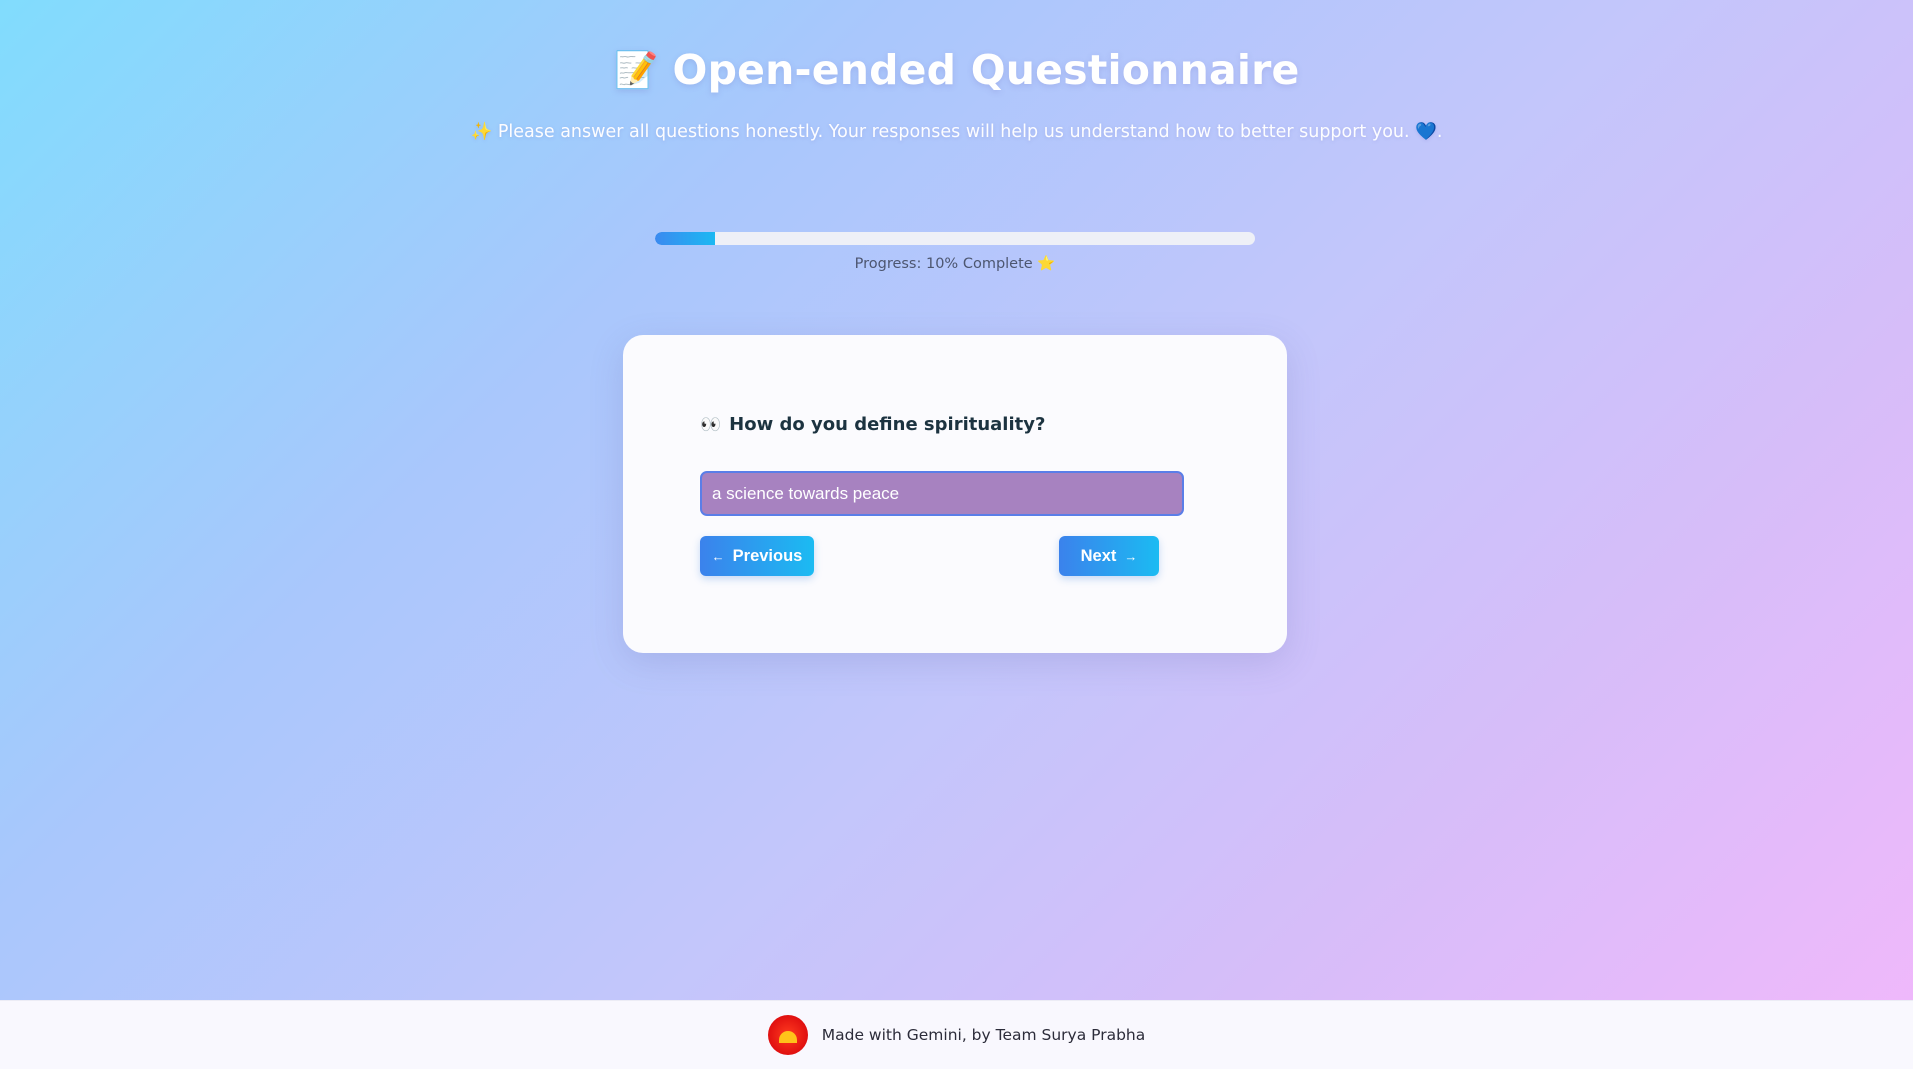 The height and width of the screenshot is (1069, 1913). I want to click on next-button: Next →, so click(1109, 556).